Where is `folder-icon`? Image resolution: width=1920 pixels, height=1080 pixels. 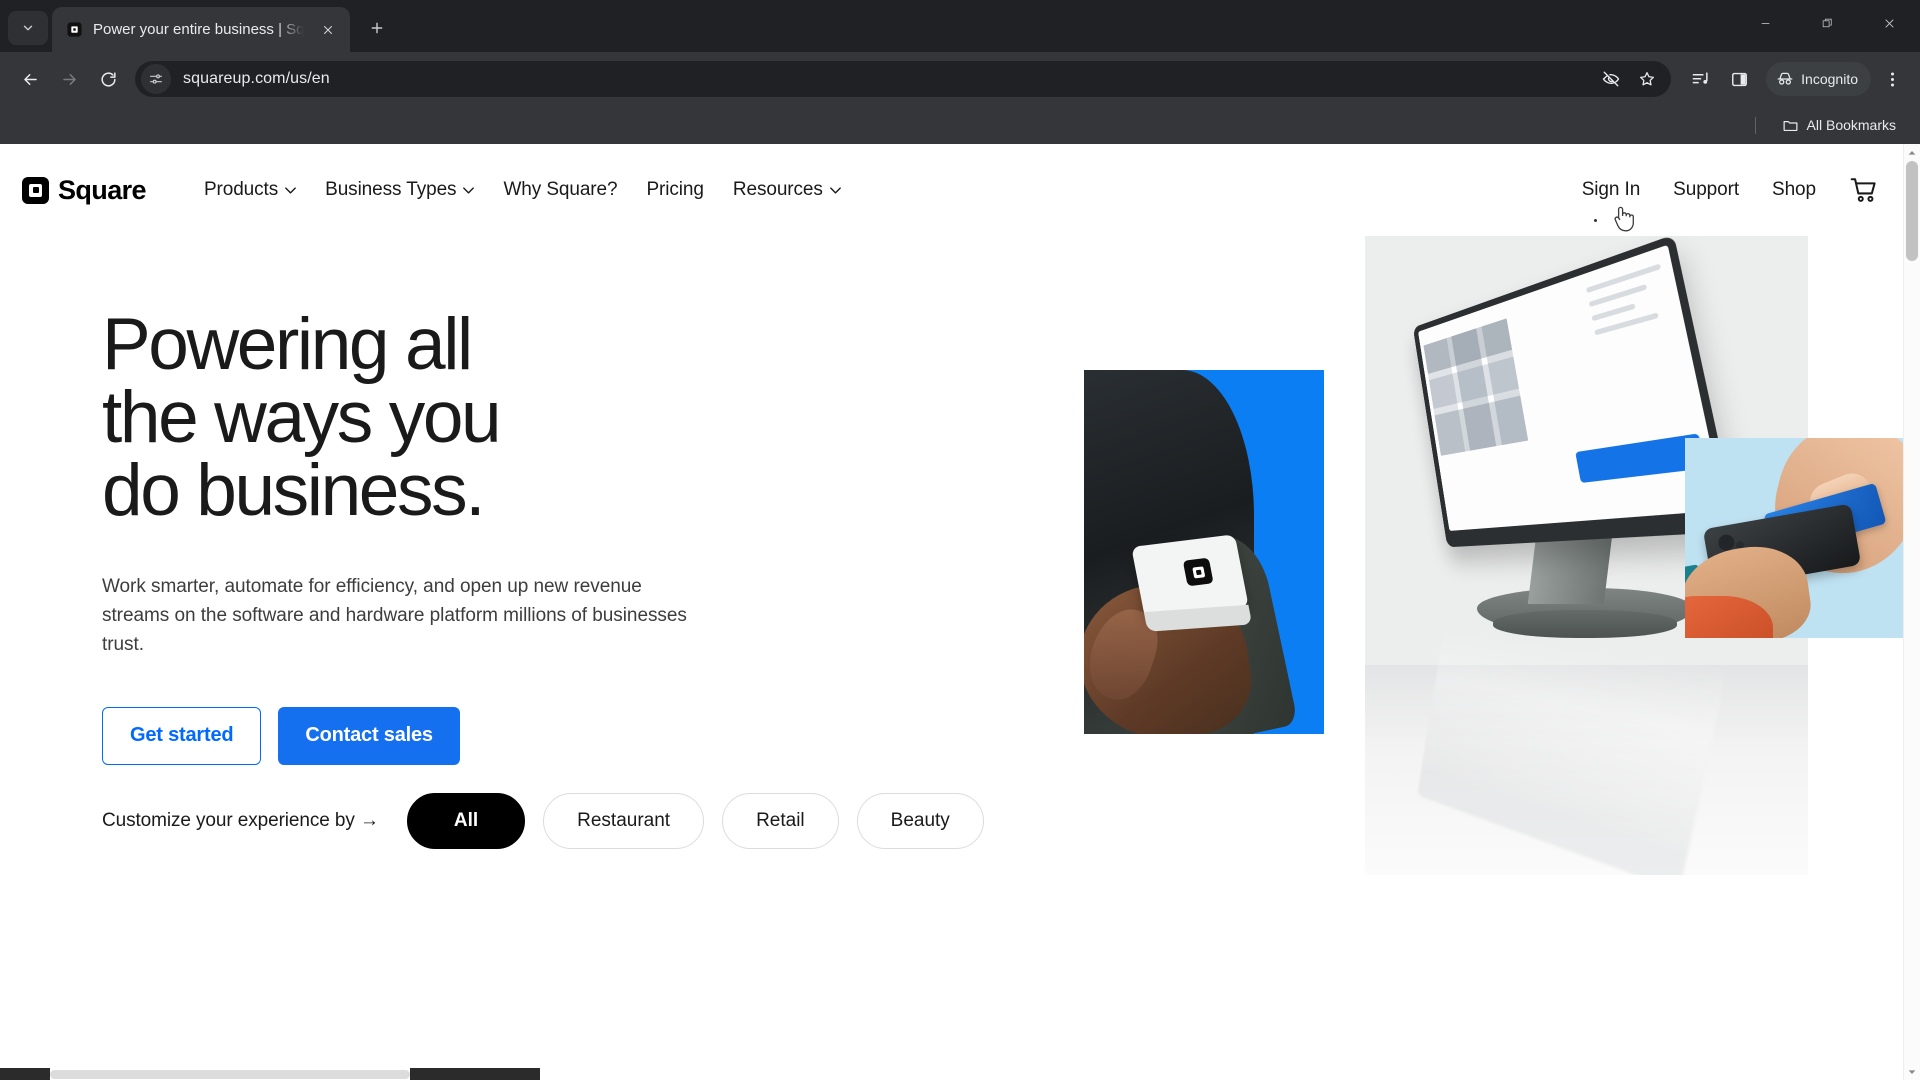 folder-icon is located at coordinates (1790, 125).